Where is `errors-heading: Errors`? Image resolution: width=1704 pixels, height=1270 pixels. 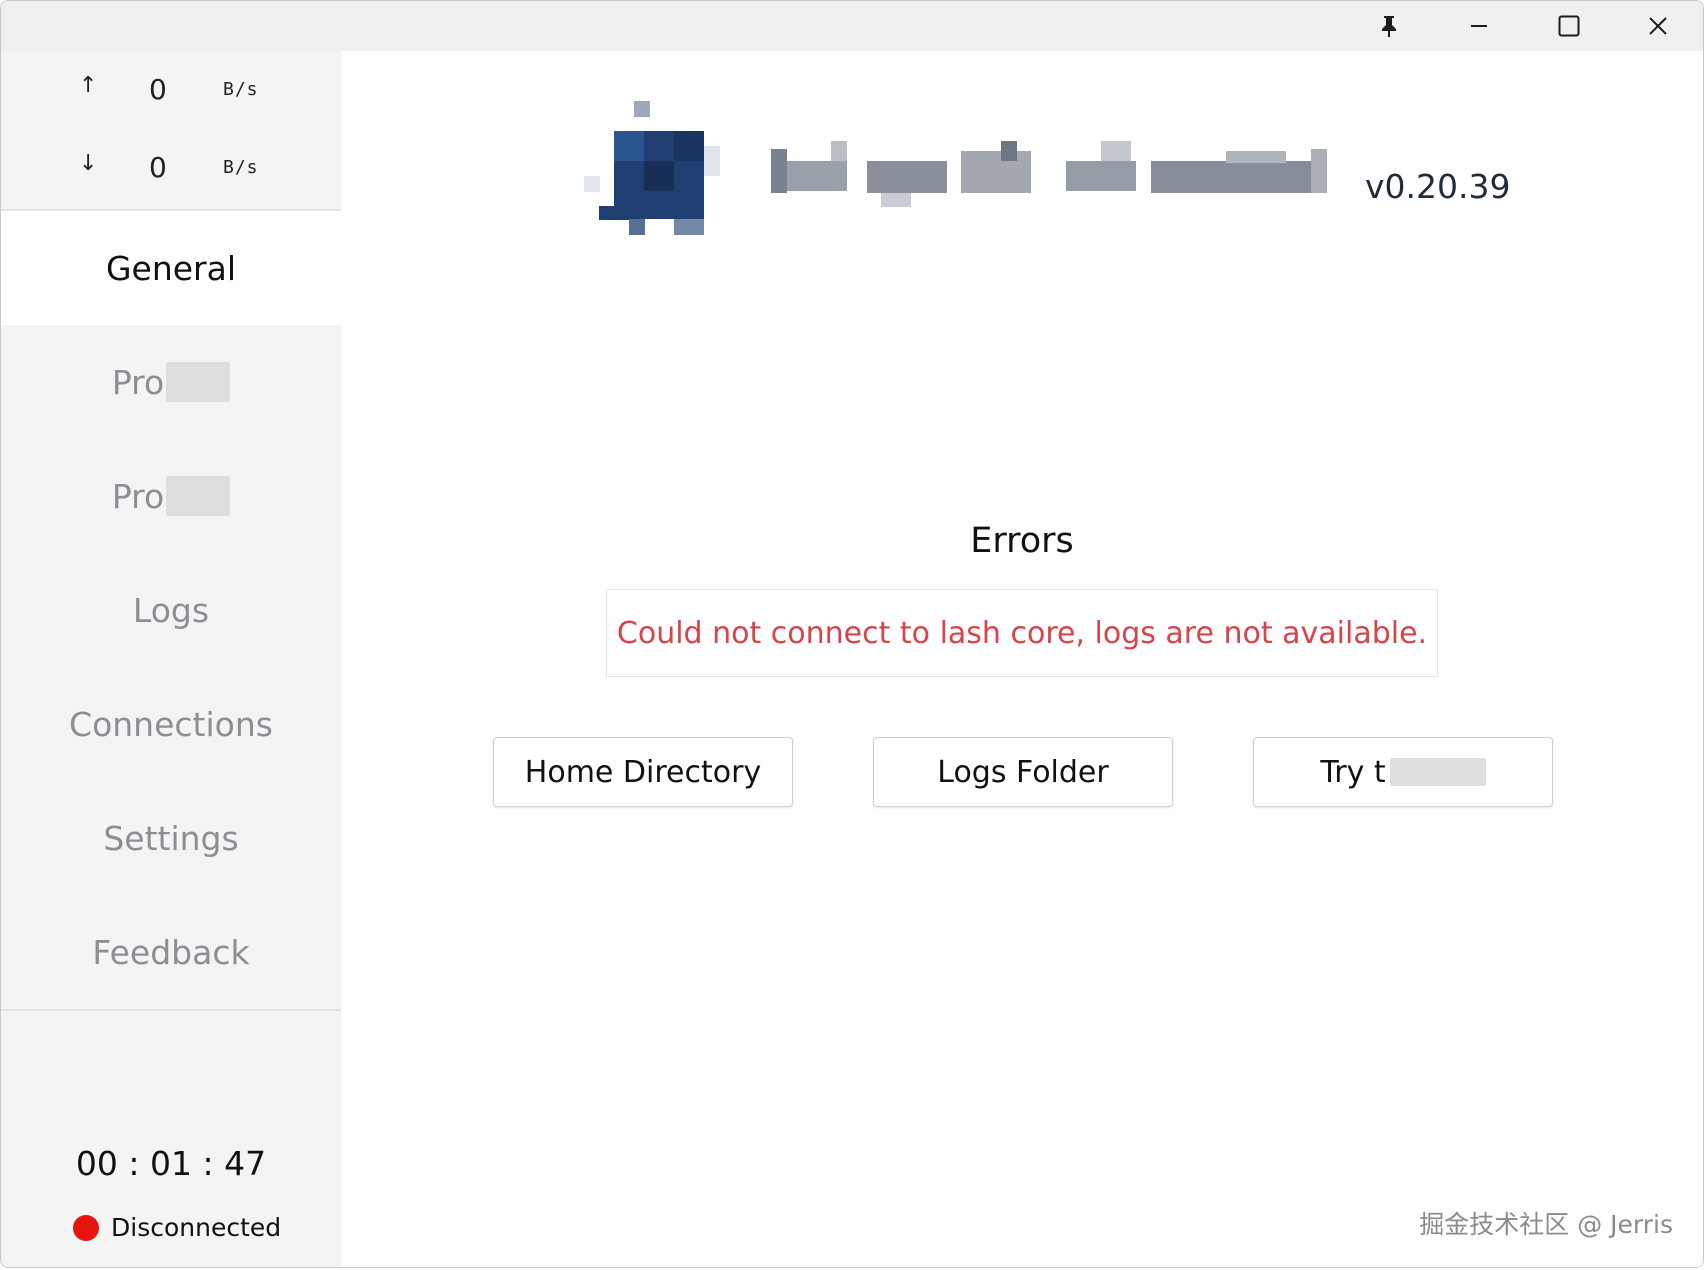
errors-heading: Errors is located at coordinates (1022, 541).